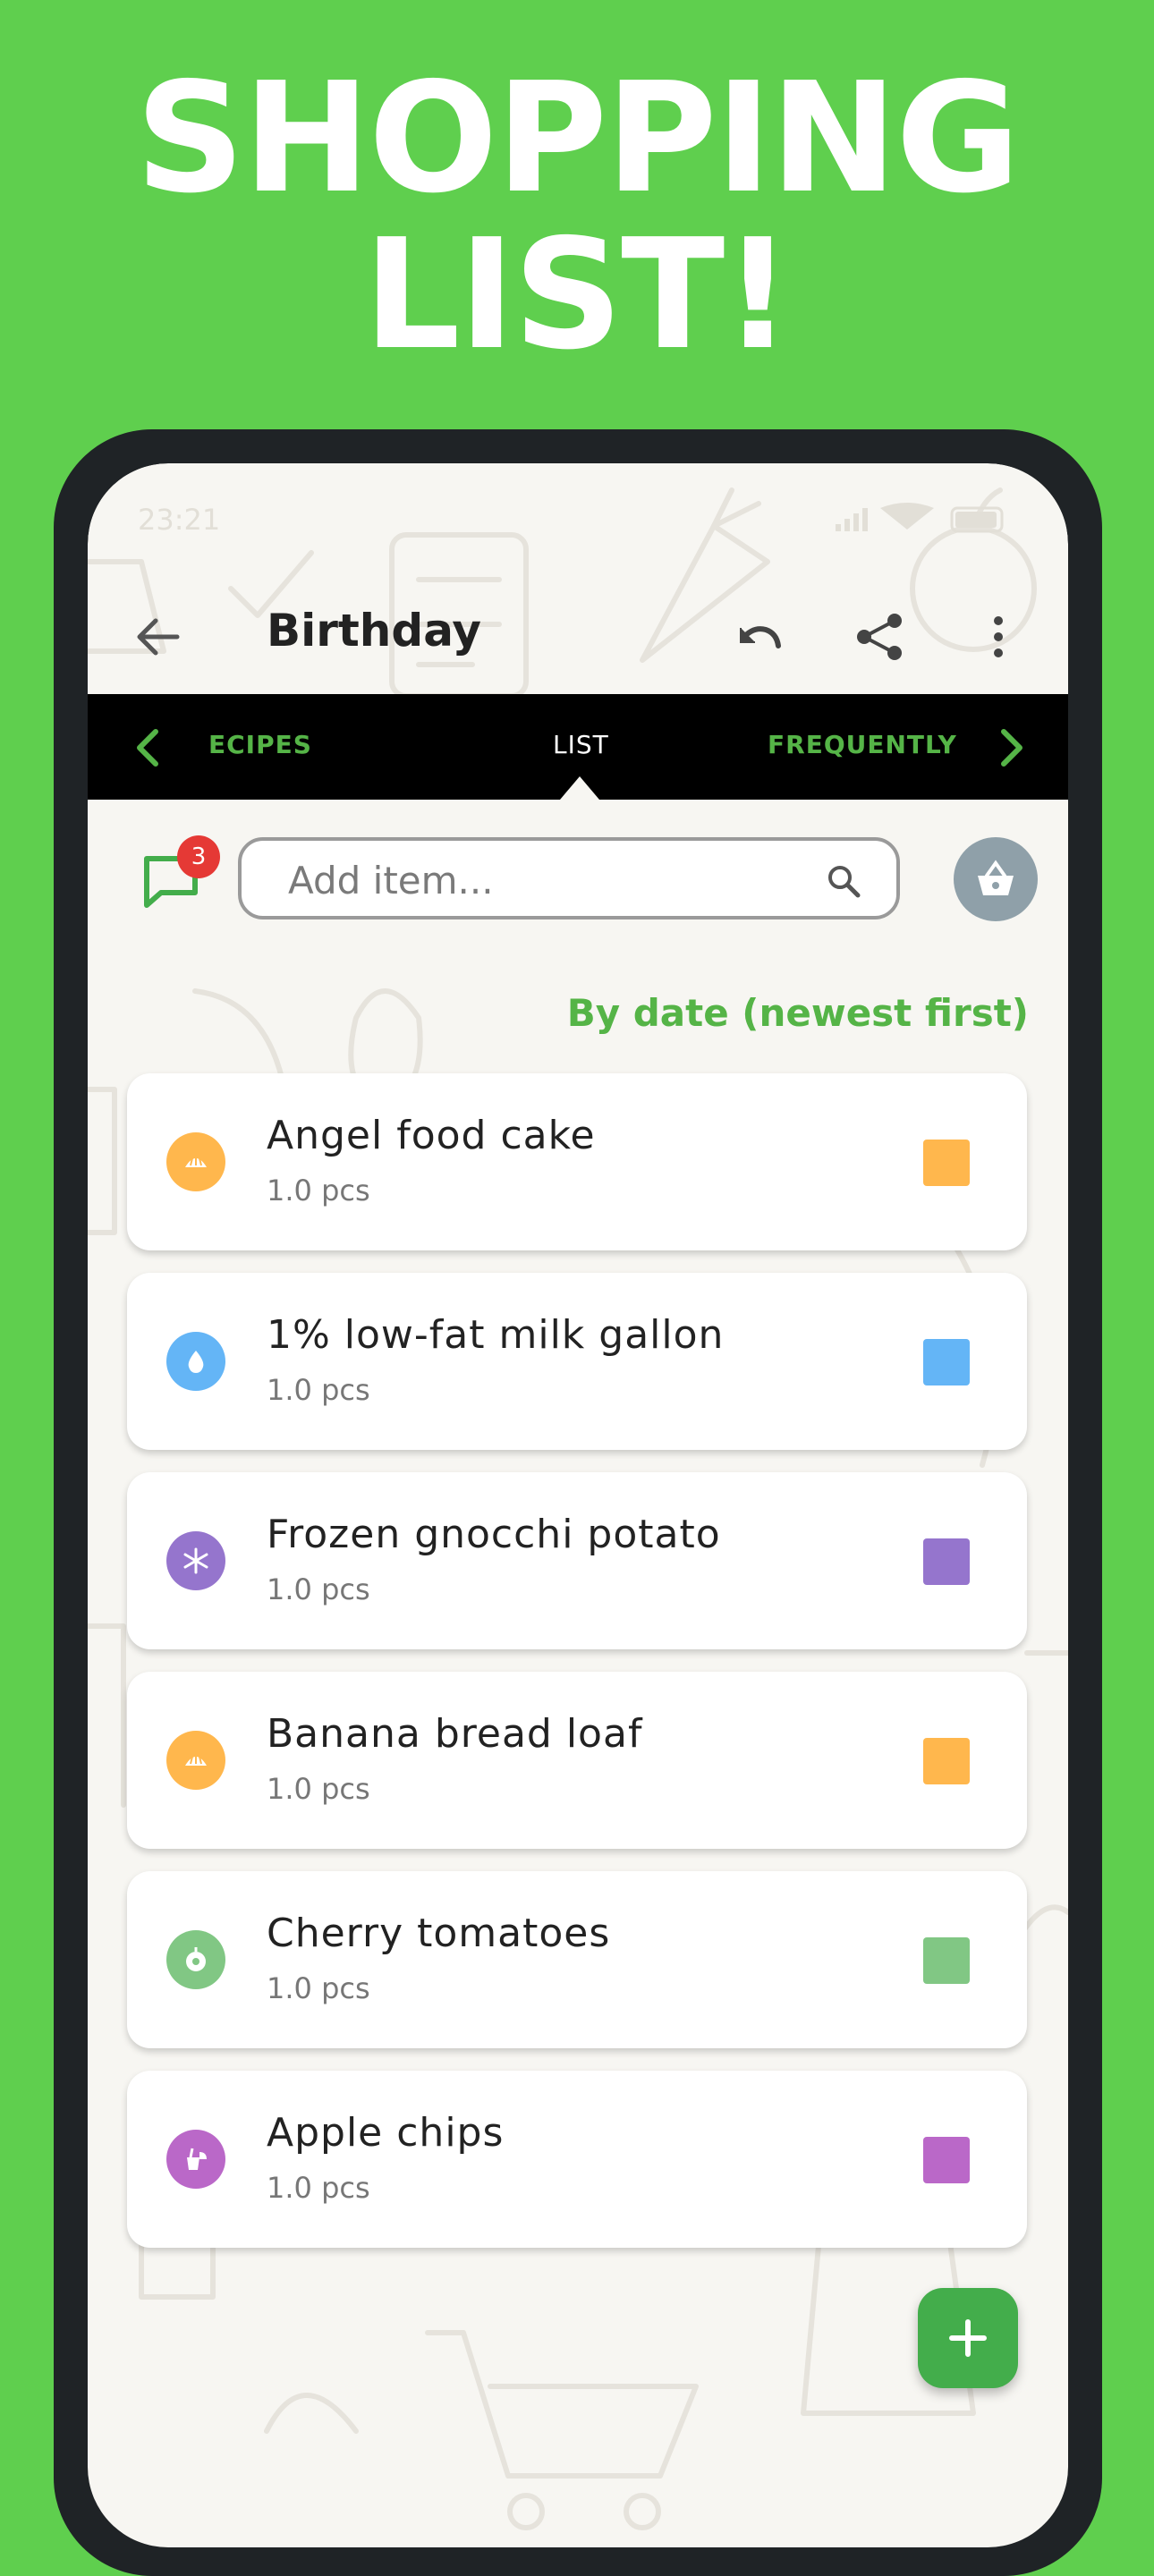  What do you see at coordinates (1011, 747) in the screenshot?
I see `chevron-right-icon` at bounding box center [1011, 747].